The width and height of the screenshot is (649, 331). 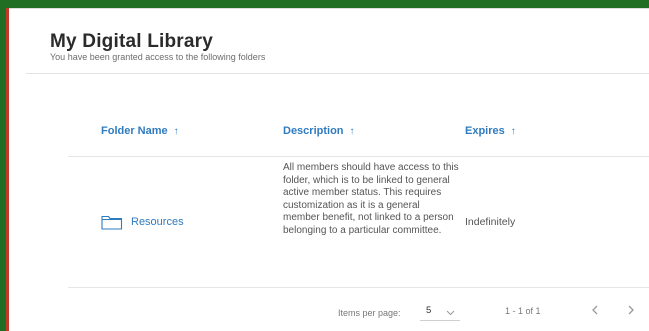 I want to click on chevron-right-icon, so click(x=631, y=310).